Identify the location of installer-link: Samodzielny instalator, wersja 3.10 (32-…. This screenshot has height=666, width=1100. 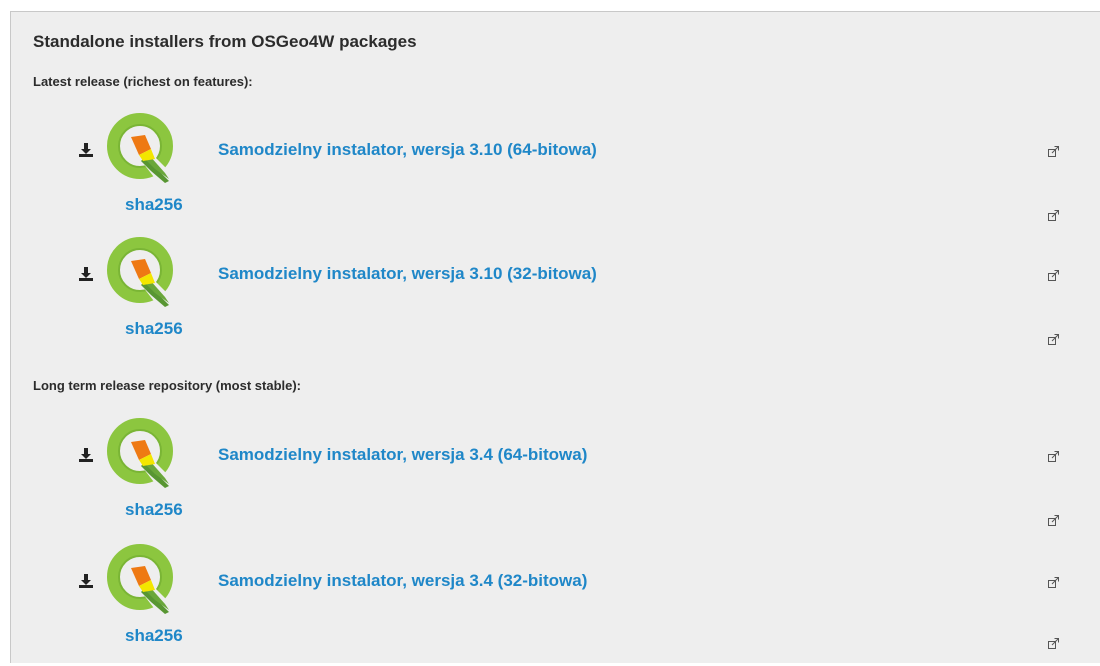
(407, 274).